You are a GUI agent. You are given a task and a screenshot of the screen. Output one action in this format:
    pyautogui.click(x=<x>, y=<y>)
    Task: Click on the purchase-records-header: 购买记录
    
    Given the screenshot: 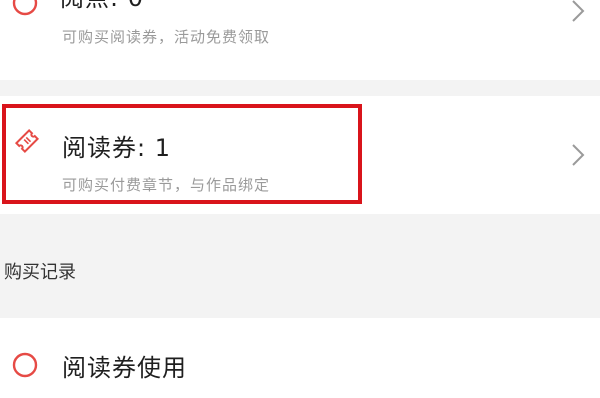 What is the action you would take?
    pyautogui.click(x=300, y=269)
    